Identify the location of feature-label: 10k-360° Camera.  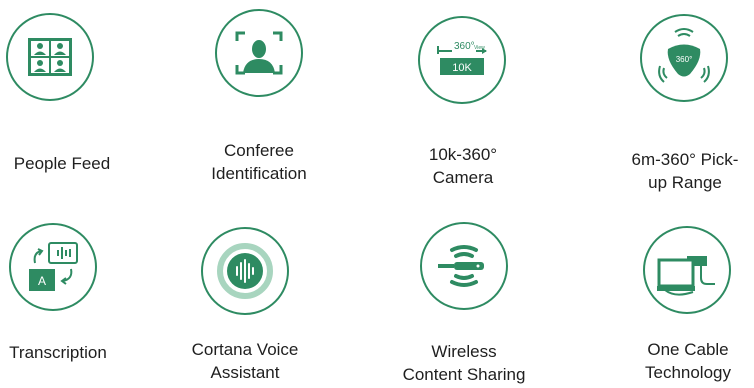
(463, 166).